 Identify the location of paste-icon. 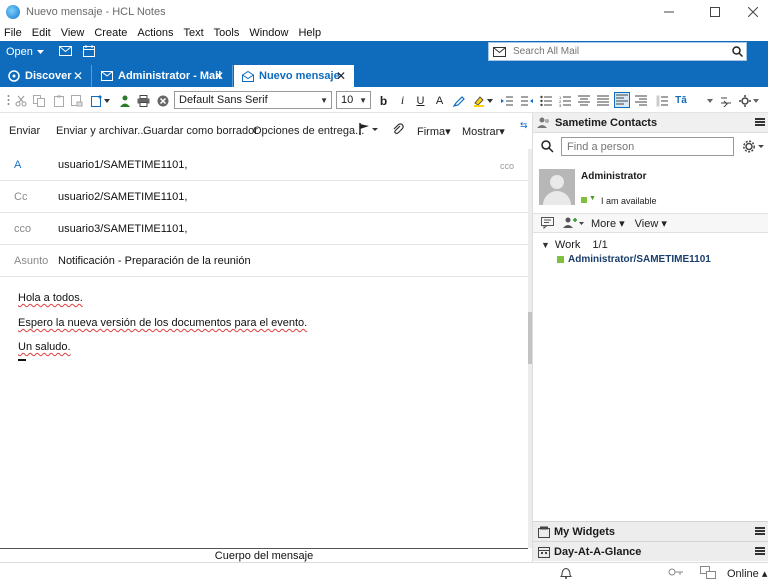
(58, 100).